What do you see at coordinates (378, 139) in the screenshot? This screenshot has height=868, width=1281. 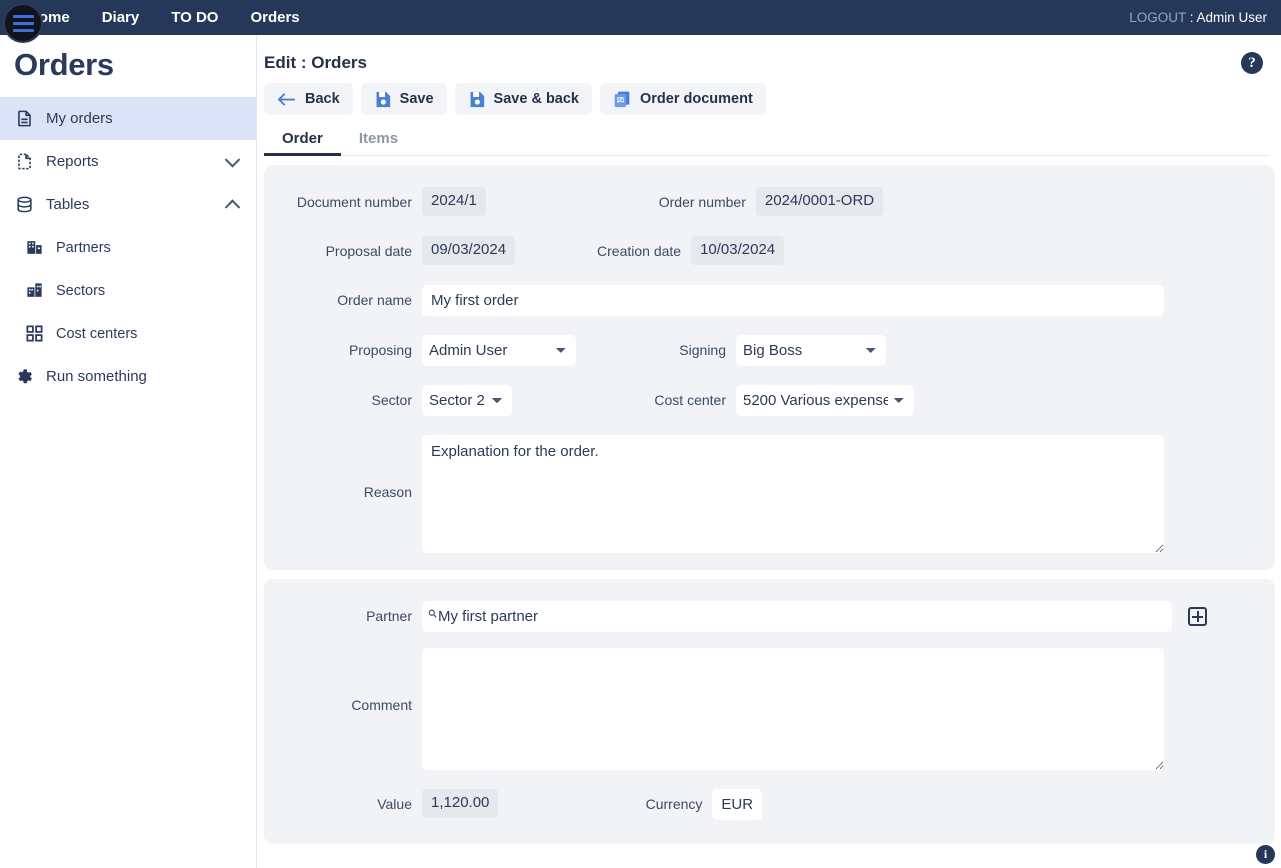 I see `tab-items: Items` at bounding box center [378, 139].